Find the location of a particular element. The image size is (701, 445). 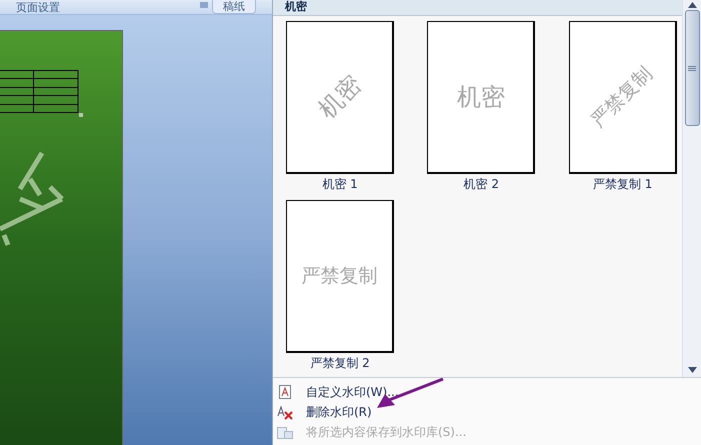

document-icon is located at coordinates (285, 392).